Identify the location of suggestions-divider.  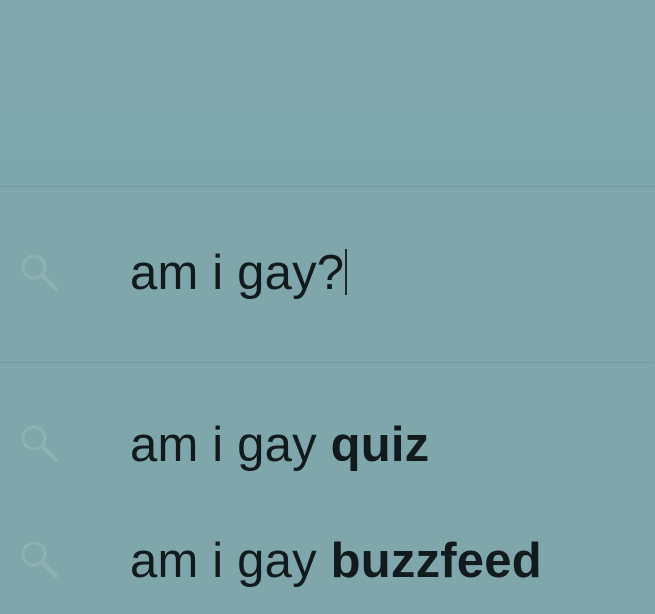
(327, 363).